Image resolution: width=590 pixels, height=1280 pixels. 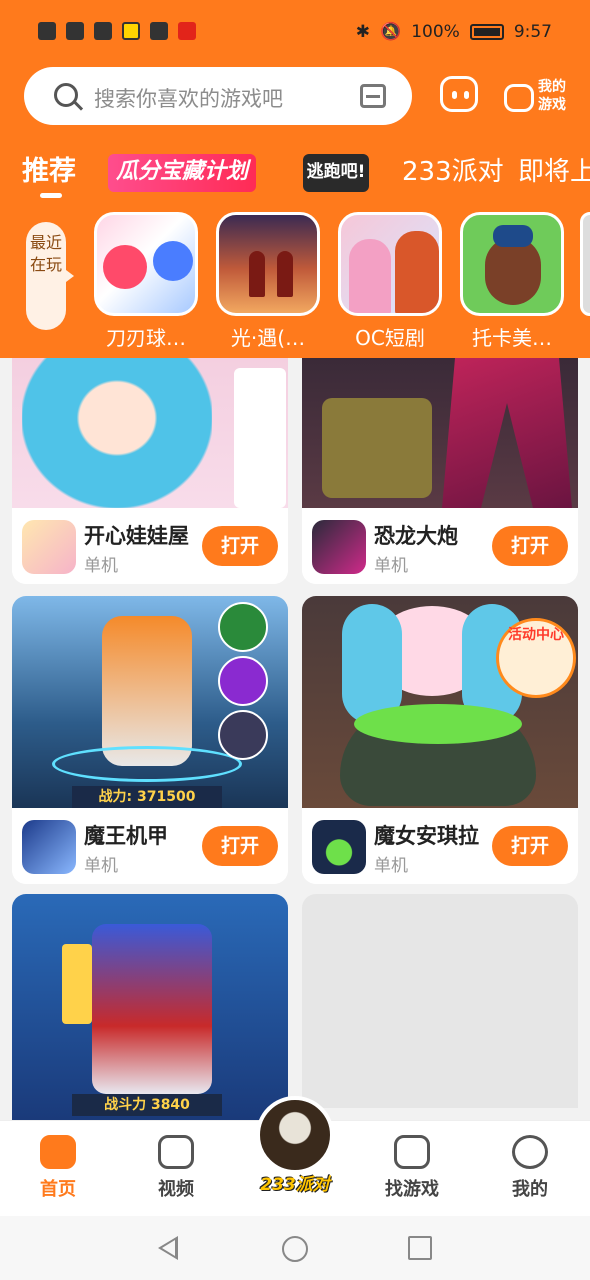 What do you see at coordinates (295, 33) in the screenshot?
I see `status-bar: ✱ 🔕 100% 9:57` at bounding box center [295, 33].